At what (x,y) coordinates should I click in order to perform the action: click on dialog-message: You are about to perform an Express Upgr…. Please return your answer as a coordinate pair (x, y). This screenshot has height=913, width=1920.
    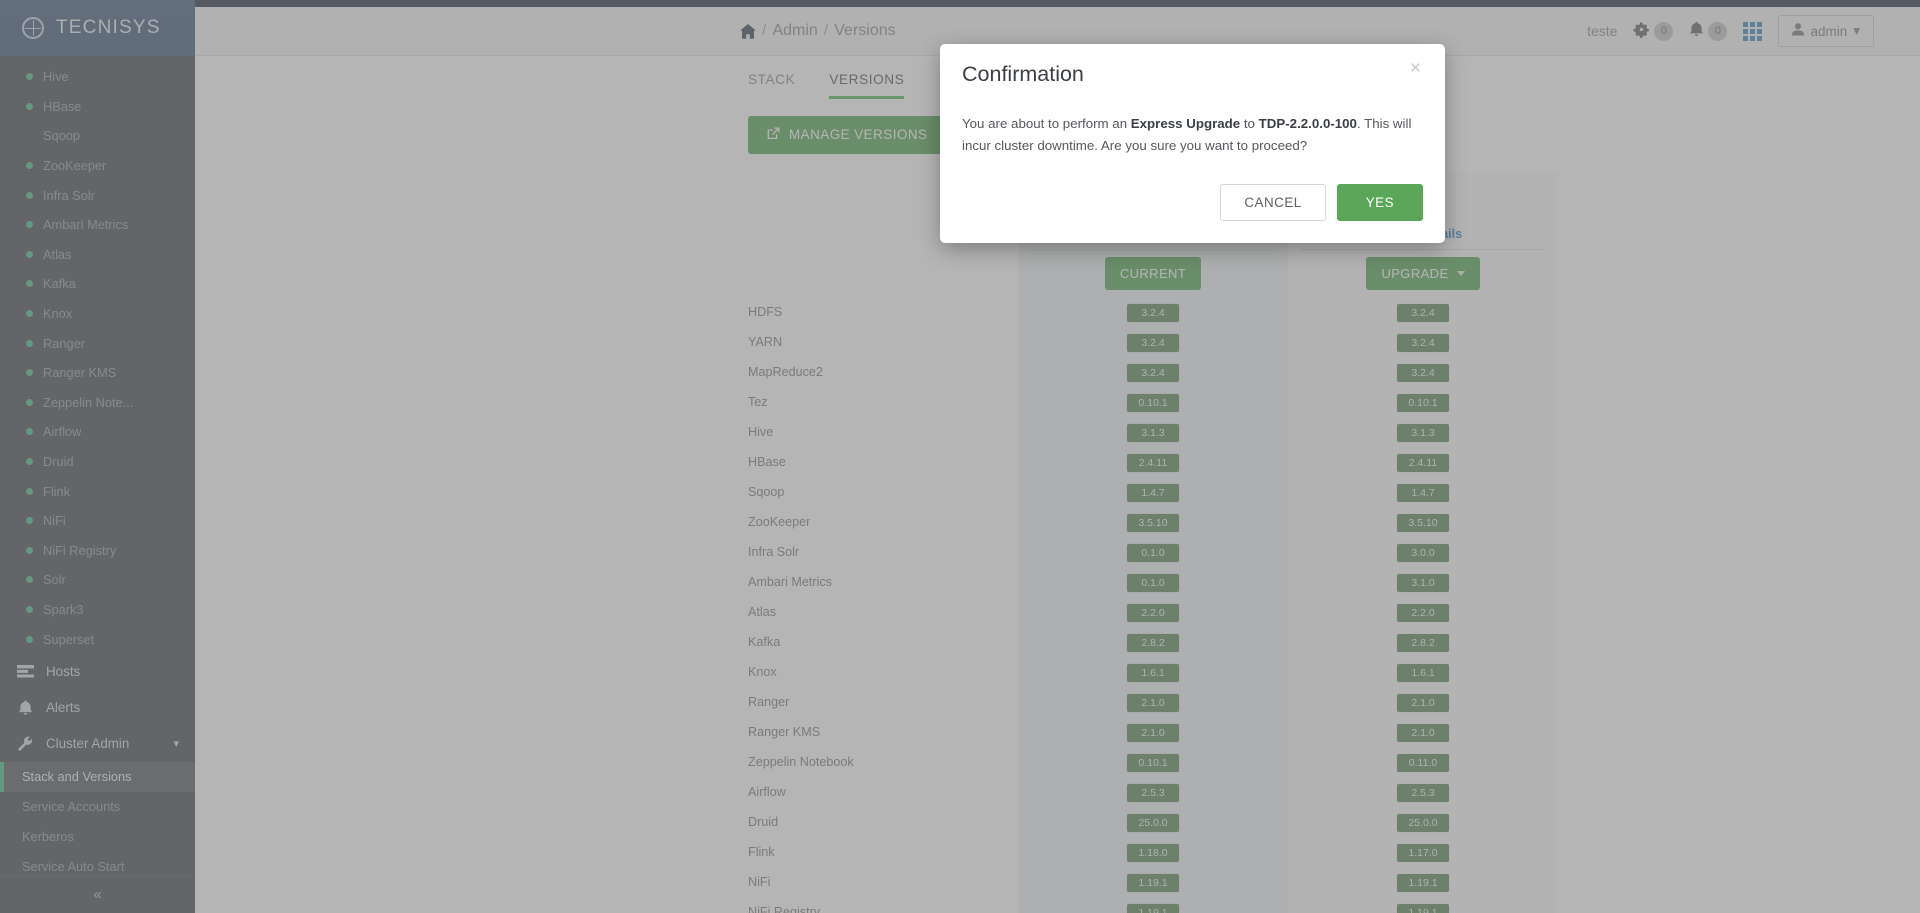
    Looking at the image, I should click on (1192, 126).